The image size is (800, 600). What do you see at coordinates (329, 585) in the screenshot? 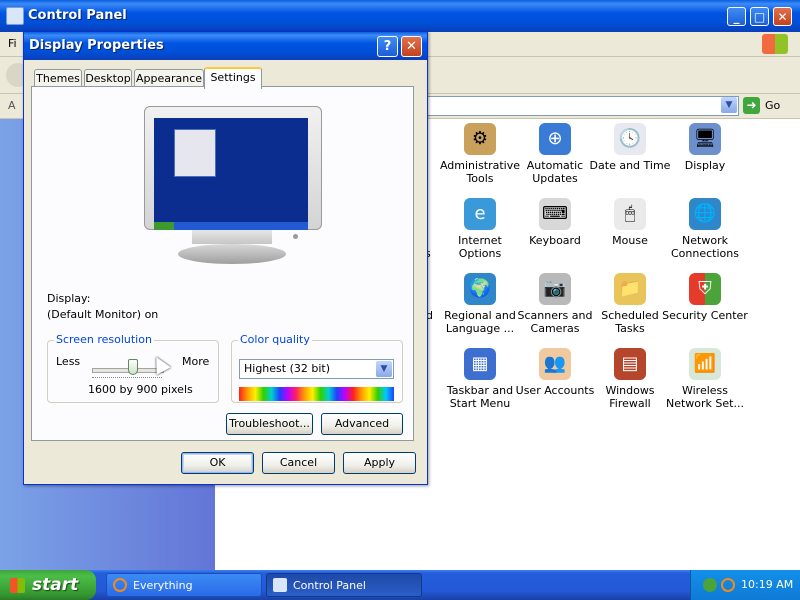
I see `task-label: Control Panel` at bounding box center [329, 585].